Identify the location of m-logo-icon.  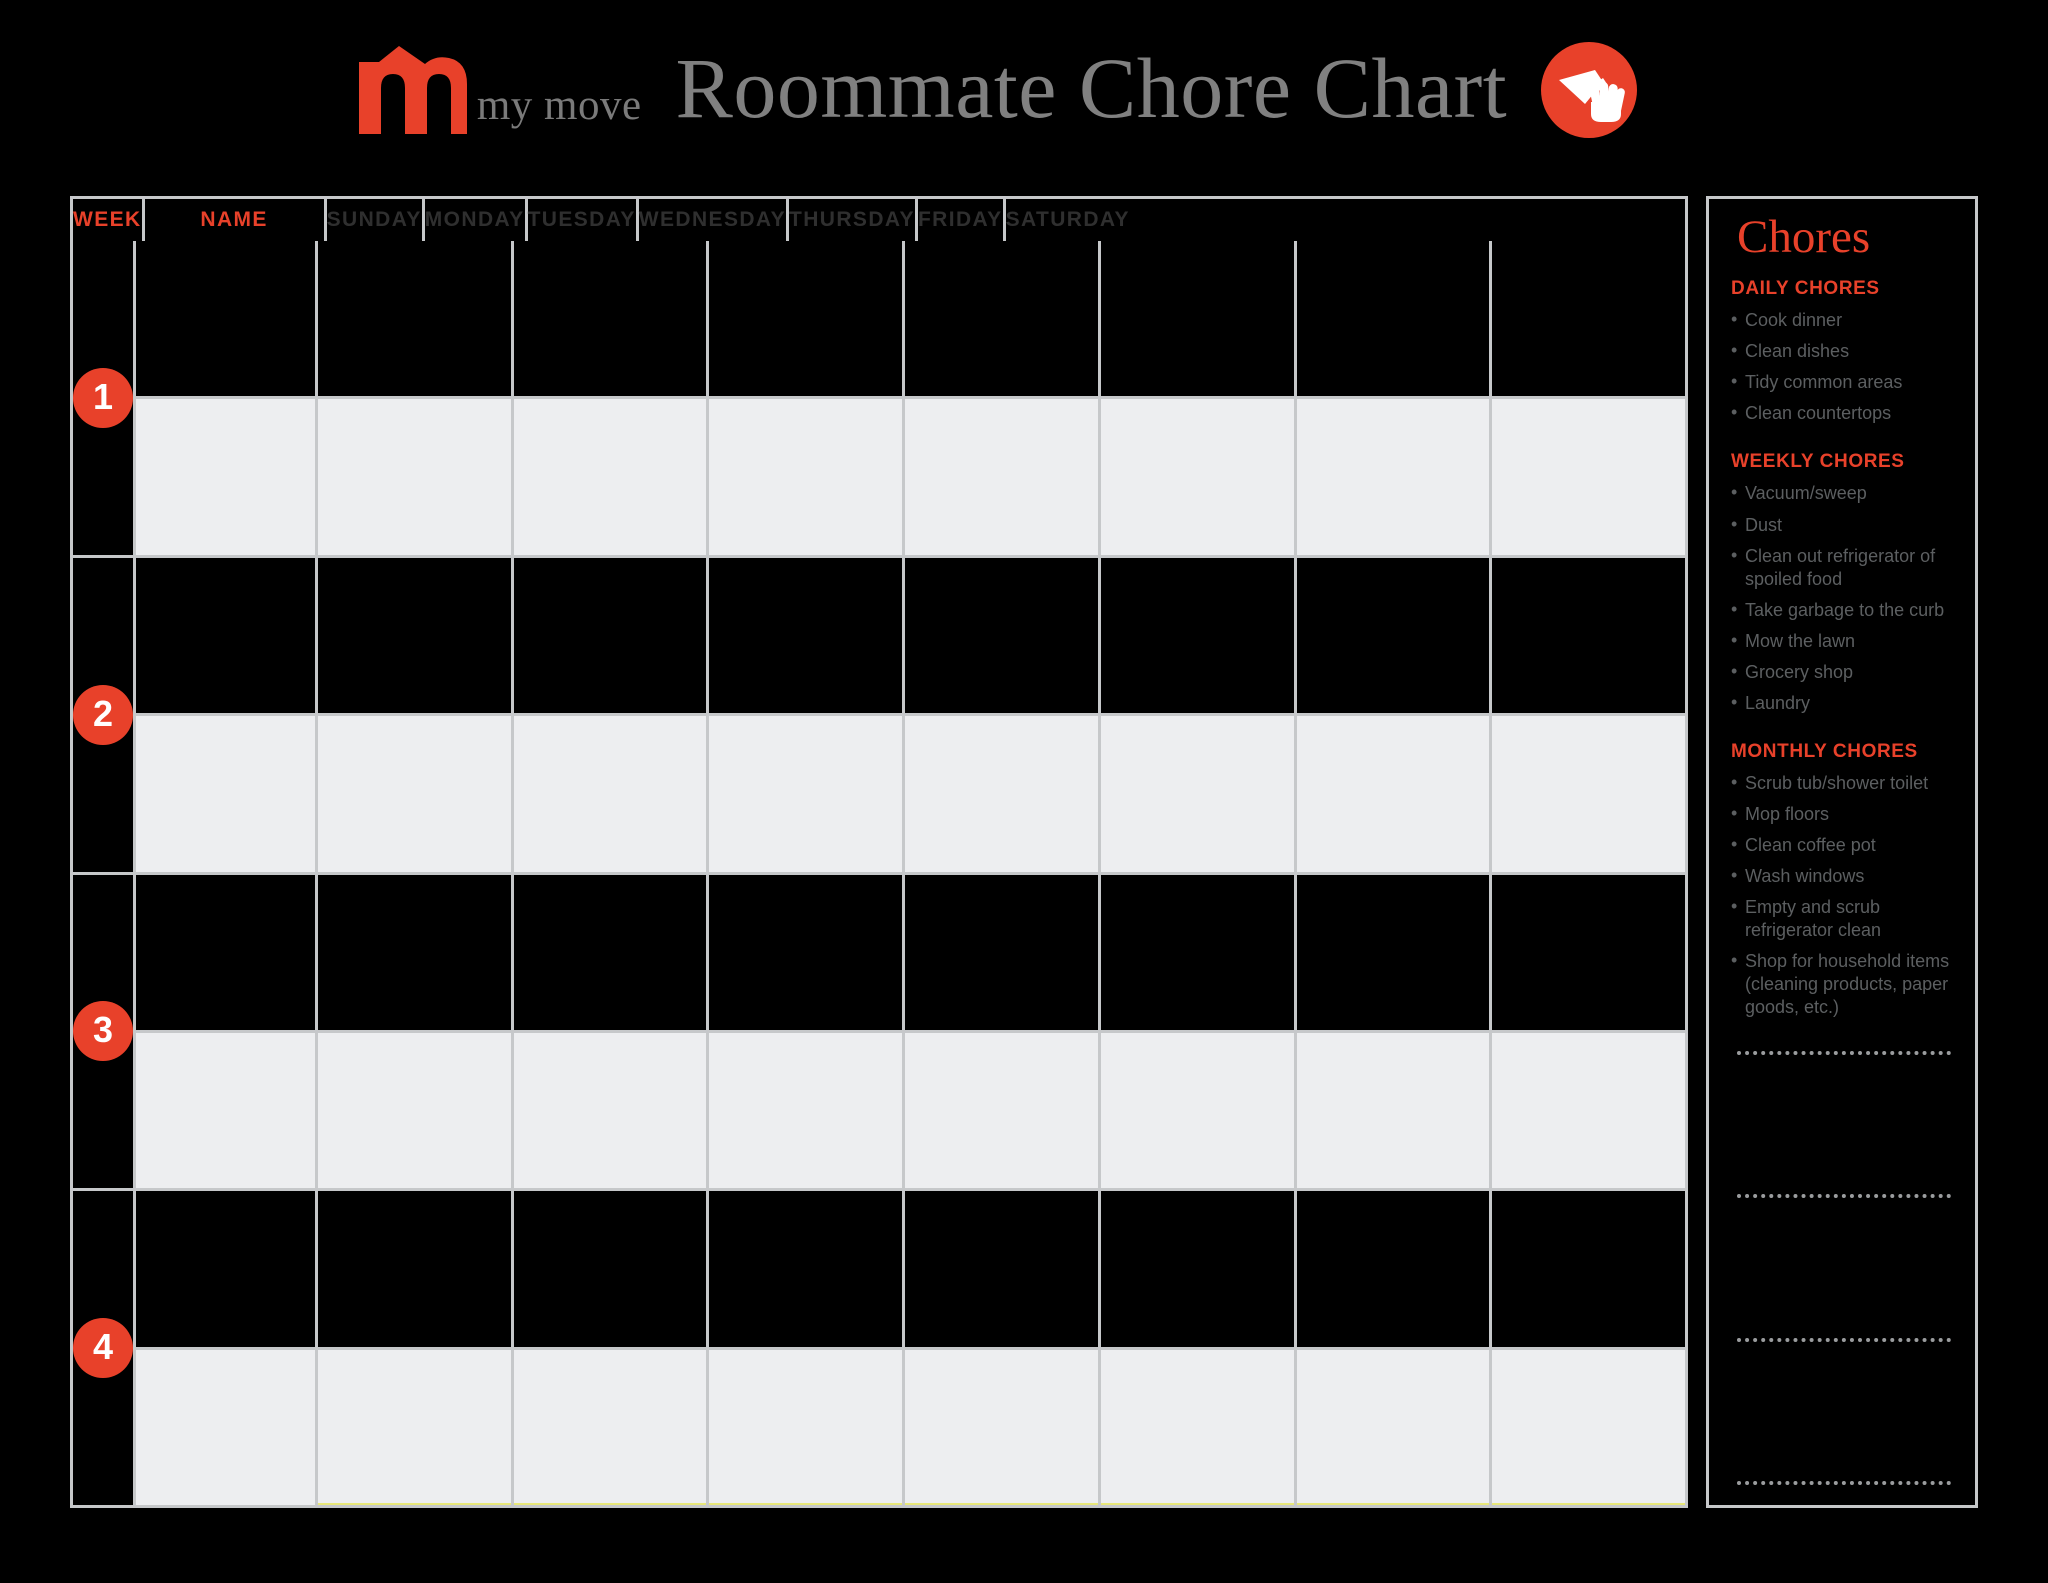
(413, 90).